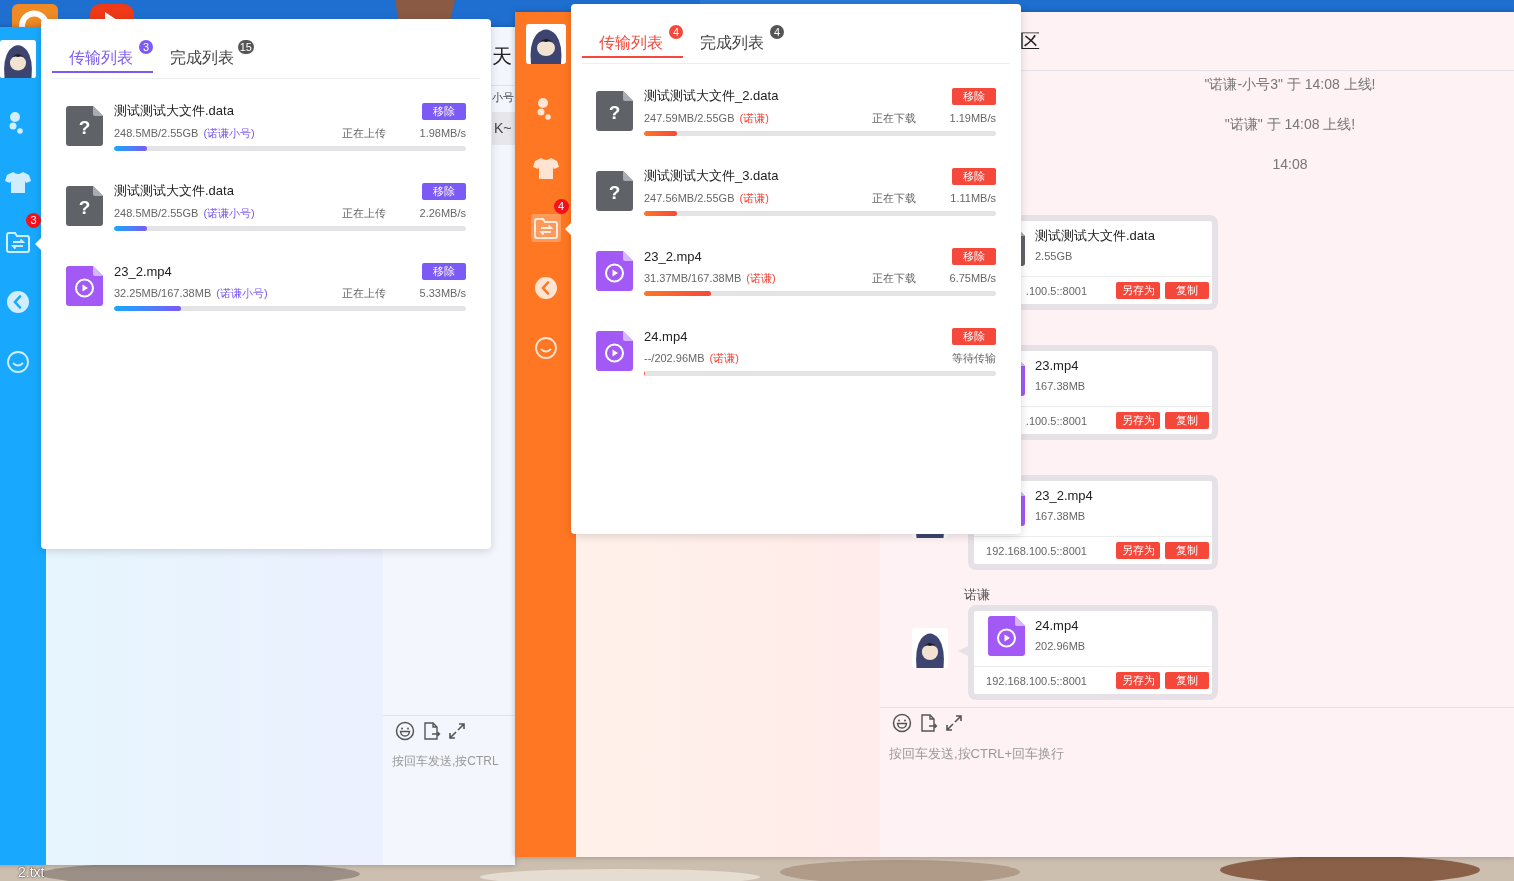  Describe the element at coordinates (503, 96) in the screenshot. I see `preview-line: 小号` at that location.